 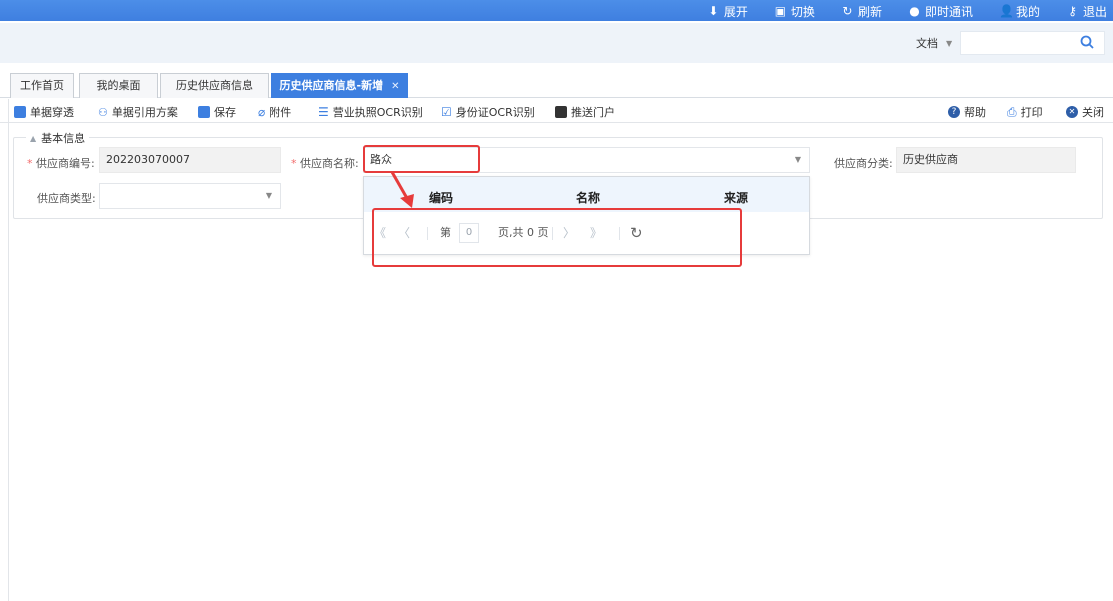 I want to click on key-icon: ⚷, so click(x=1072, y=11).